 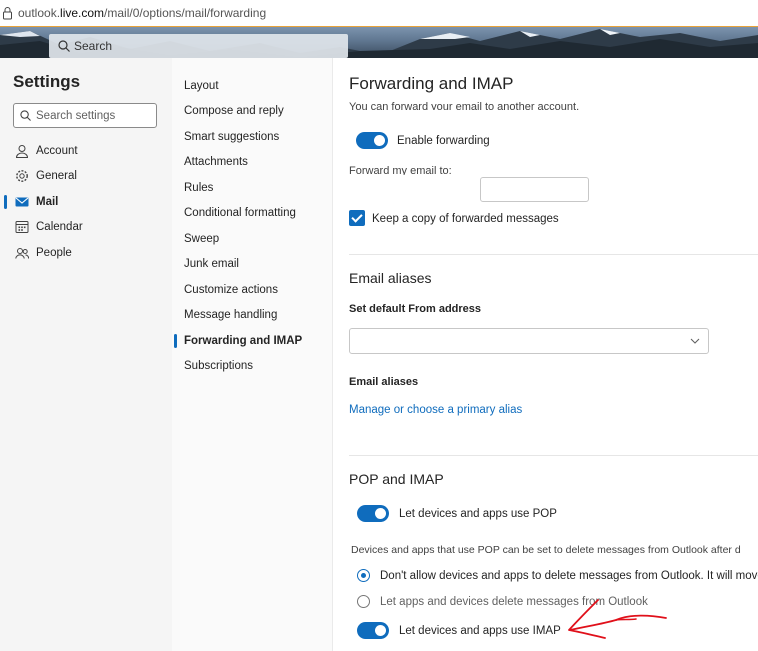 I want to click on keep-copy-label: Keep a copy of forwarded messages, so click(x=465, y=219).